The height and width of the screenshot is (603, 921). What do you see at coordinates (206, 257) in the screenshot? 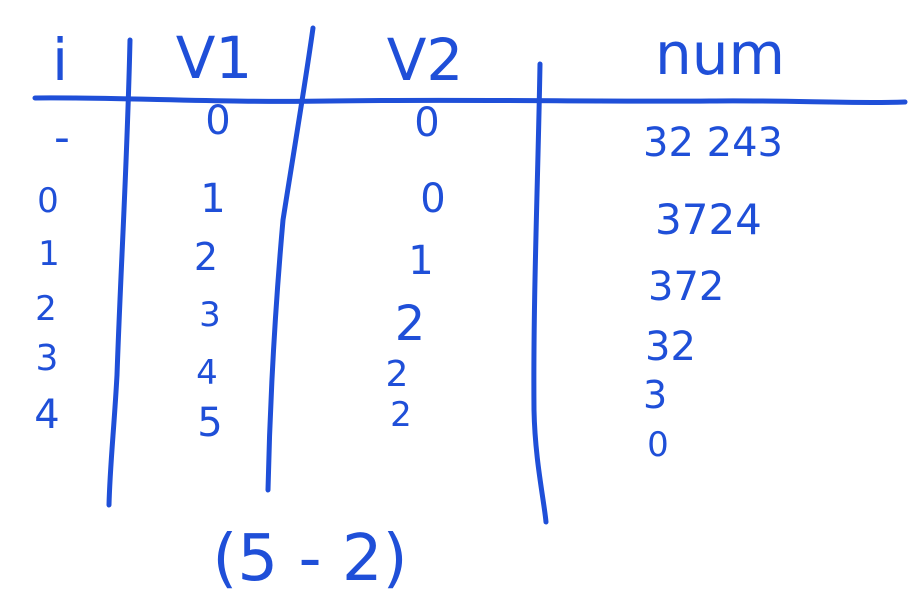
I see `cell-v1: 2` at bounding box center [206, 257].